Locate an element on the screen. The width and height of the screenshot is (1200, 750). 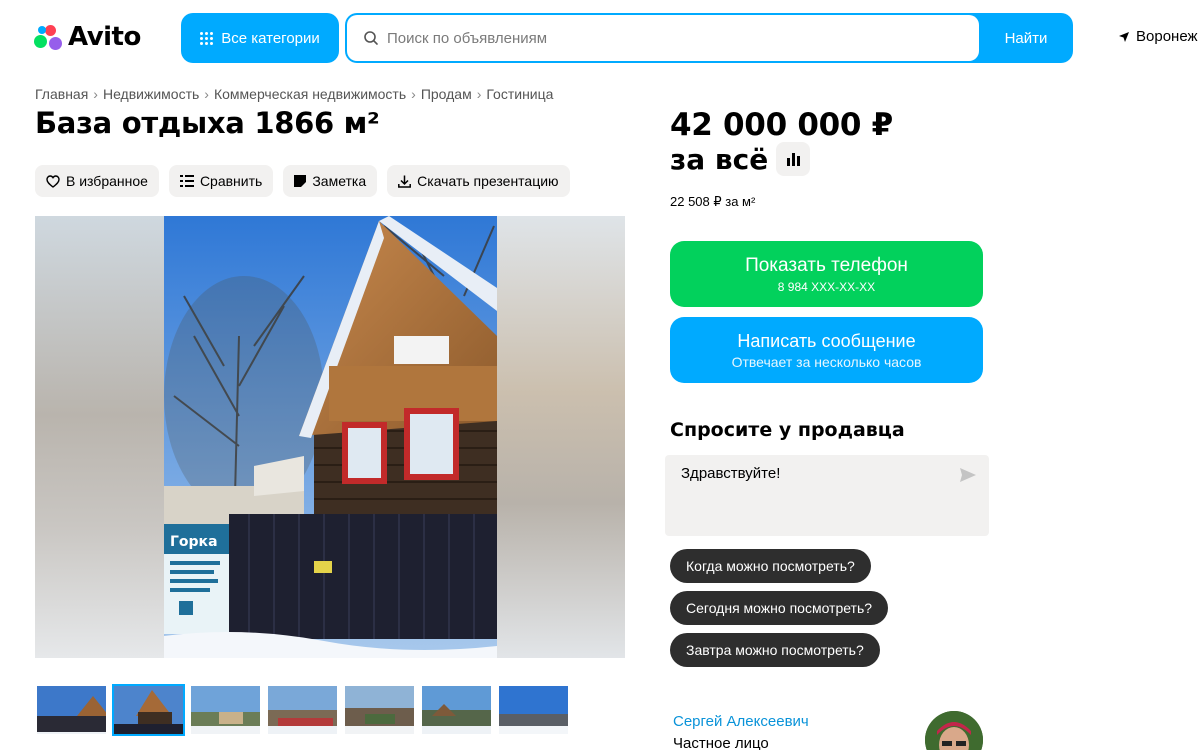
show-phone-button: Показать телефон 8 984 XXX-XX-XX is located at coordinates (826, 274).